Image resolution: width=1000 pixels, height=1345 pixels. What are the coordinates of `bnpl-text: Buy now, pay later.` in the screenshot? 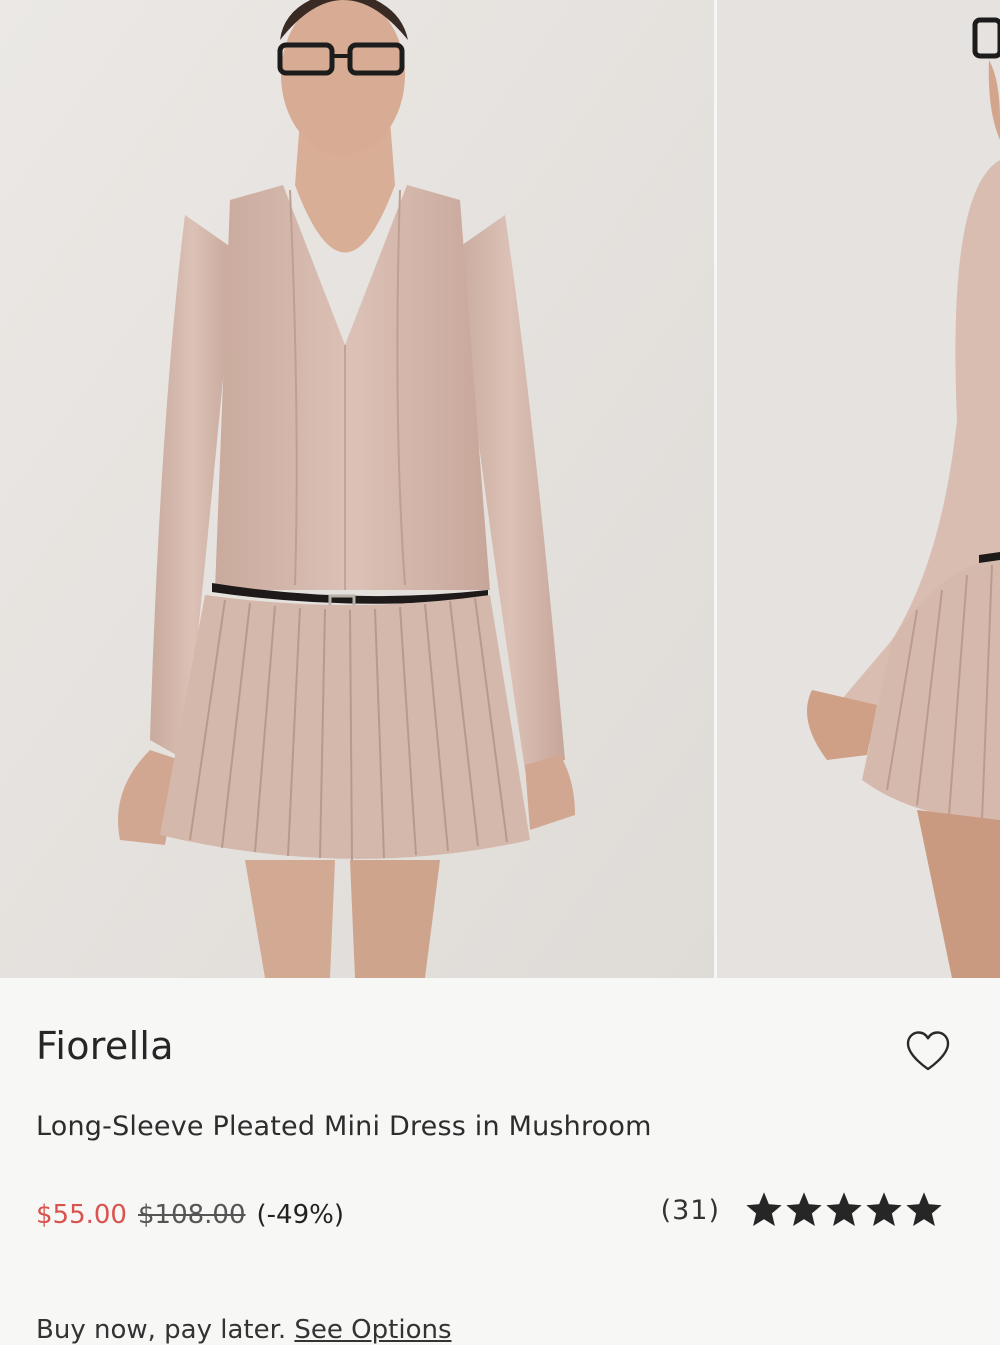 It's located at (161, 1330).